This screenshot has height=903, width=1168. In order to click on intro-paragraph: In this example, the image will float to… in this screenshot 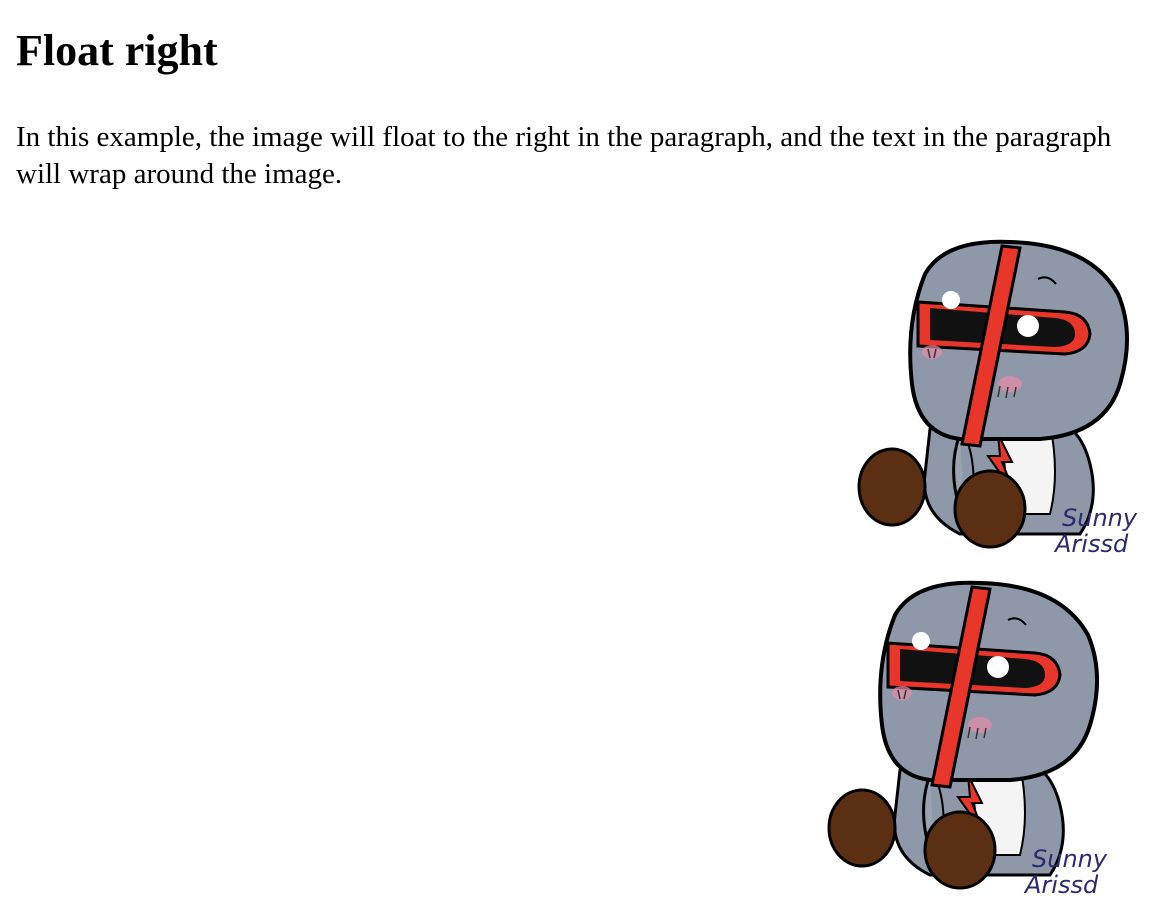, I will do `click(564, 155)`.